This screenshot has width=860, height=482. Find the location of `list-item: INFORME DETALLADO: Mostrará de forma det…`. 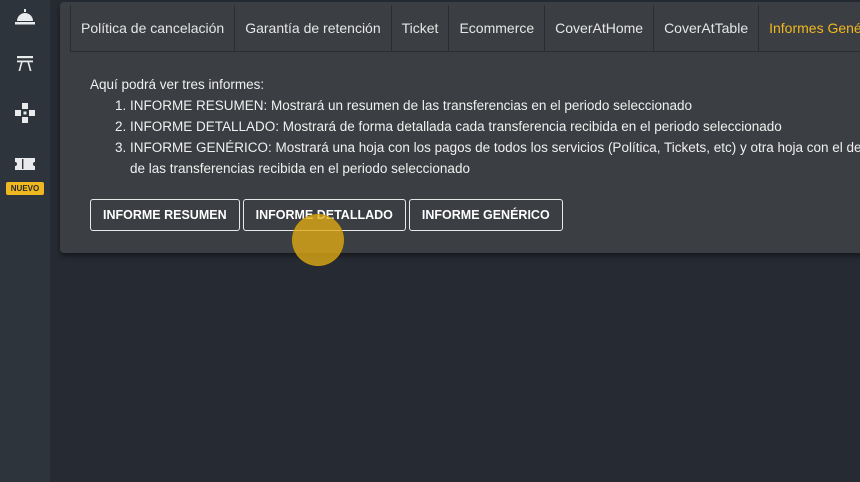

list-item: INFORME DETALLADO: Mostrará de forma det… is located at coordinates (495, 126).